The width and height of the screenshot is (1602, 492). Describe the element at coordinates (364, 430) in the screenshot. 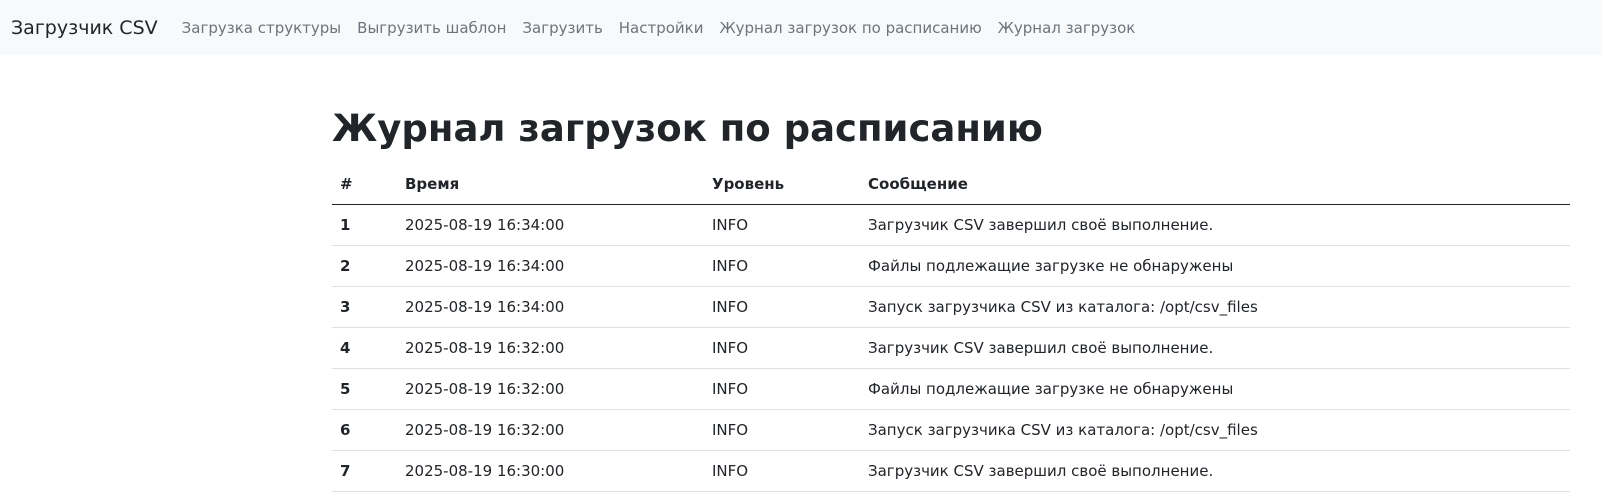

I see `row-num: 6` at that location.